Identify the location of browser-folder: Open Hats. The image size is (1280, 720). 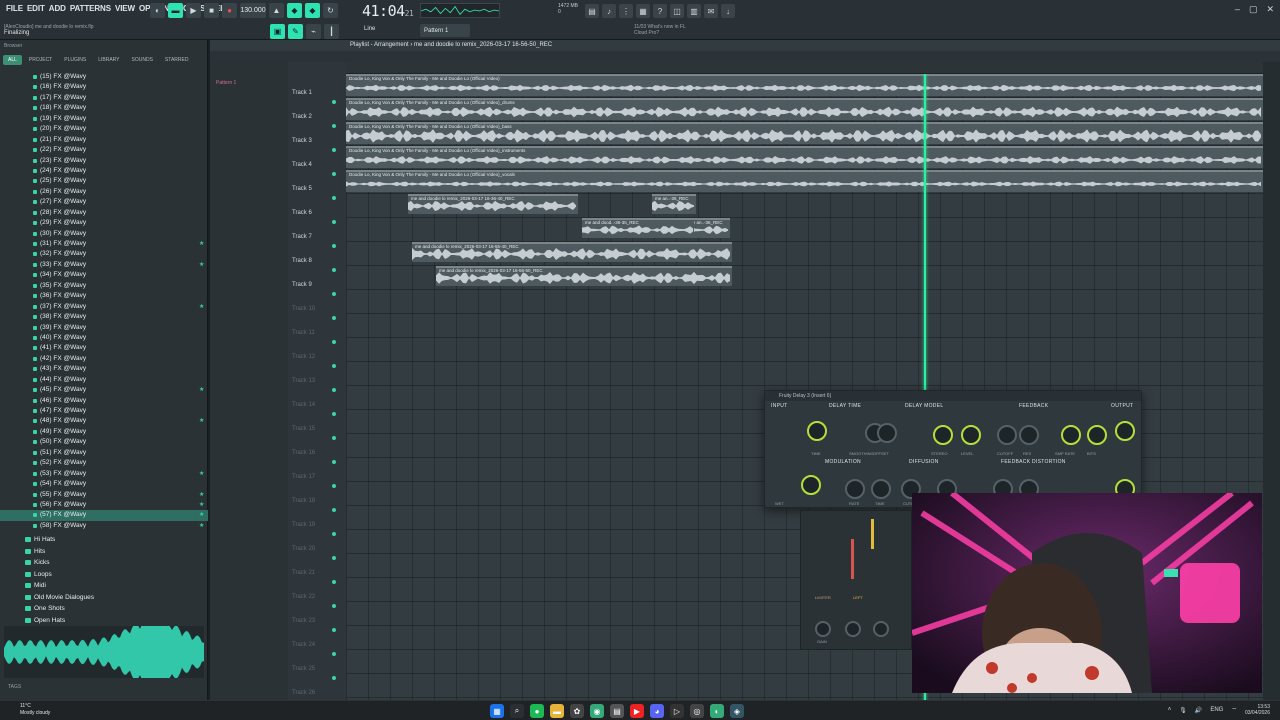
(104, 621).